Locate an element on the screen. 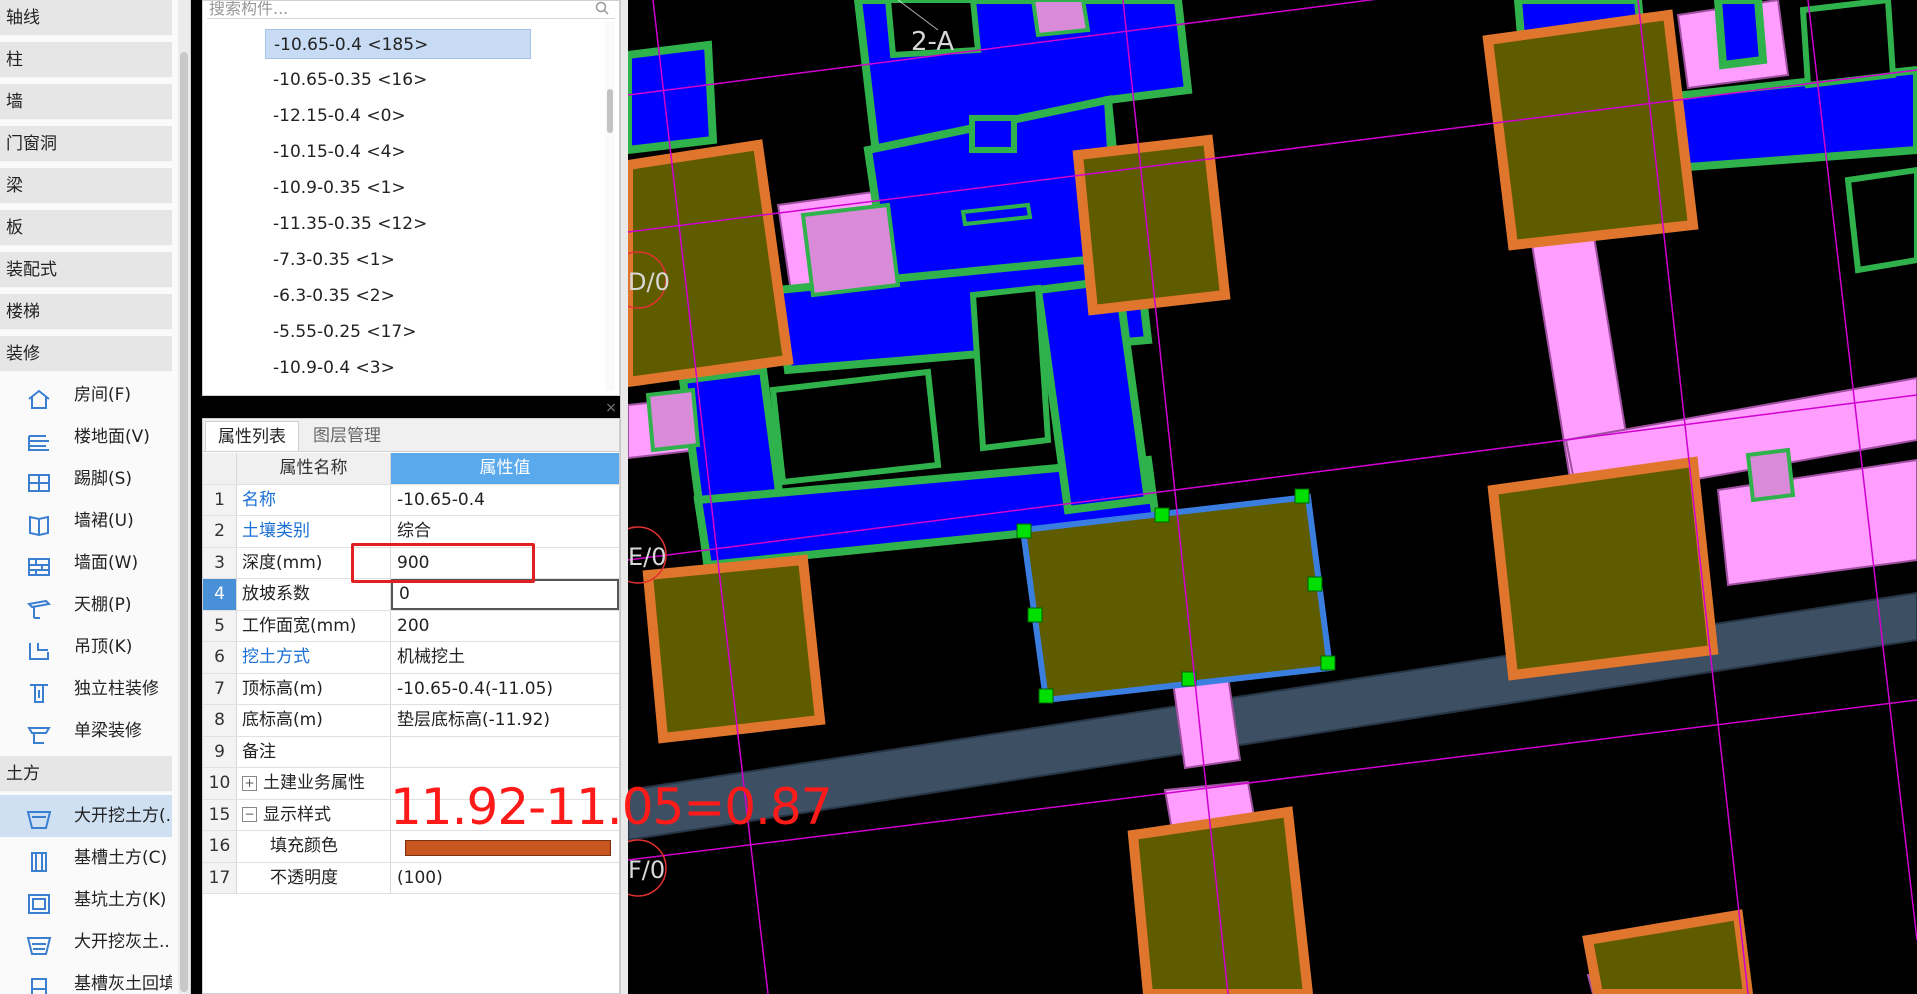  property-row-top-elevation: 7 顶标高(m) -10.65-0.4(-11.05) is located at coordinates (411, 689).